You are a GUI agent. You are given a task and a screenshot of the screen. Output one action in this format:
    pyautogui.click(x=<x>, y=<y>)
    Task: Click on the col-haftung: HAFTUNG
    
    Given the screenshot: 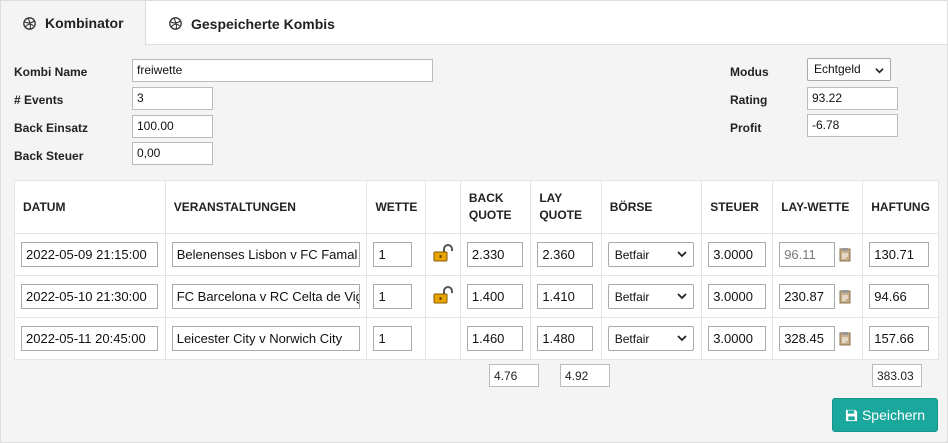 What is the action you would take?
    pyautogui.click(x=900, y=207)
    